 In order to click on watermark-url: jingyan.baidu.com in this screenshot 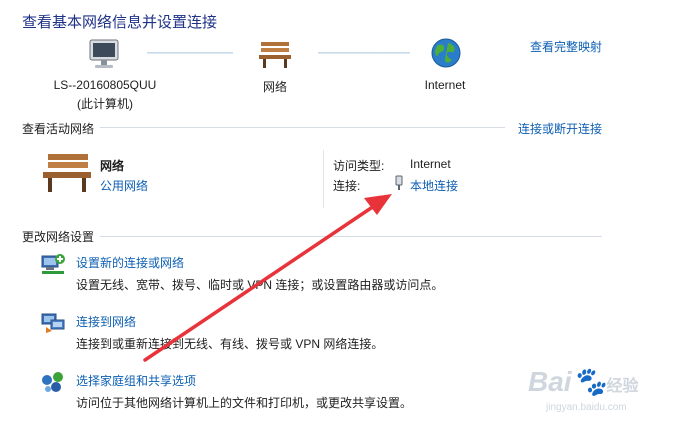, I will do `click(586, 407)`.